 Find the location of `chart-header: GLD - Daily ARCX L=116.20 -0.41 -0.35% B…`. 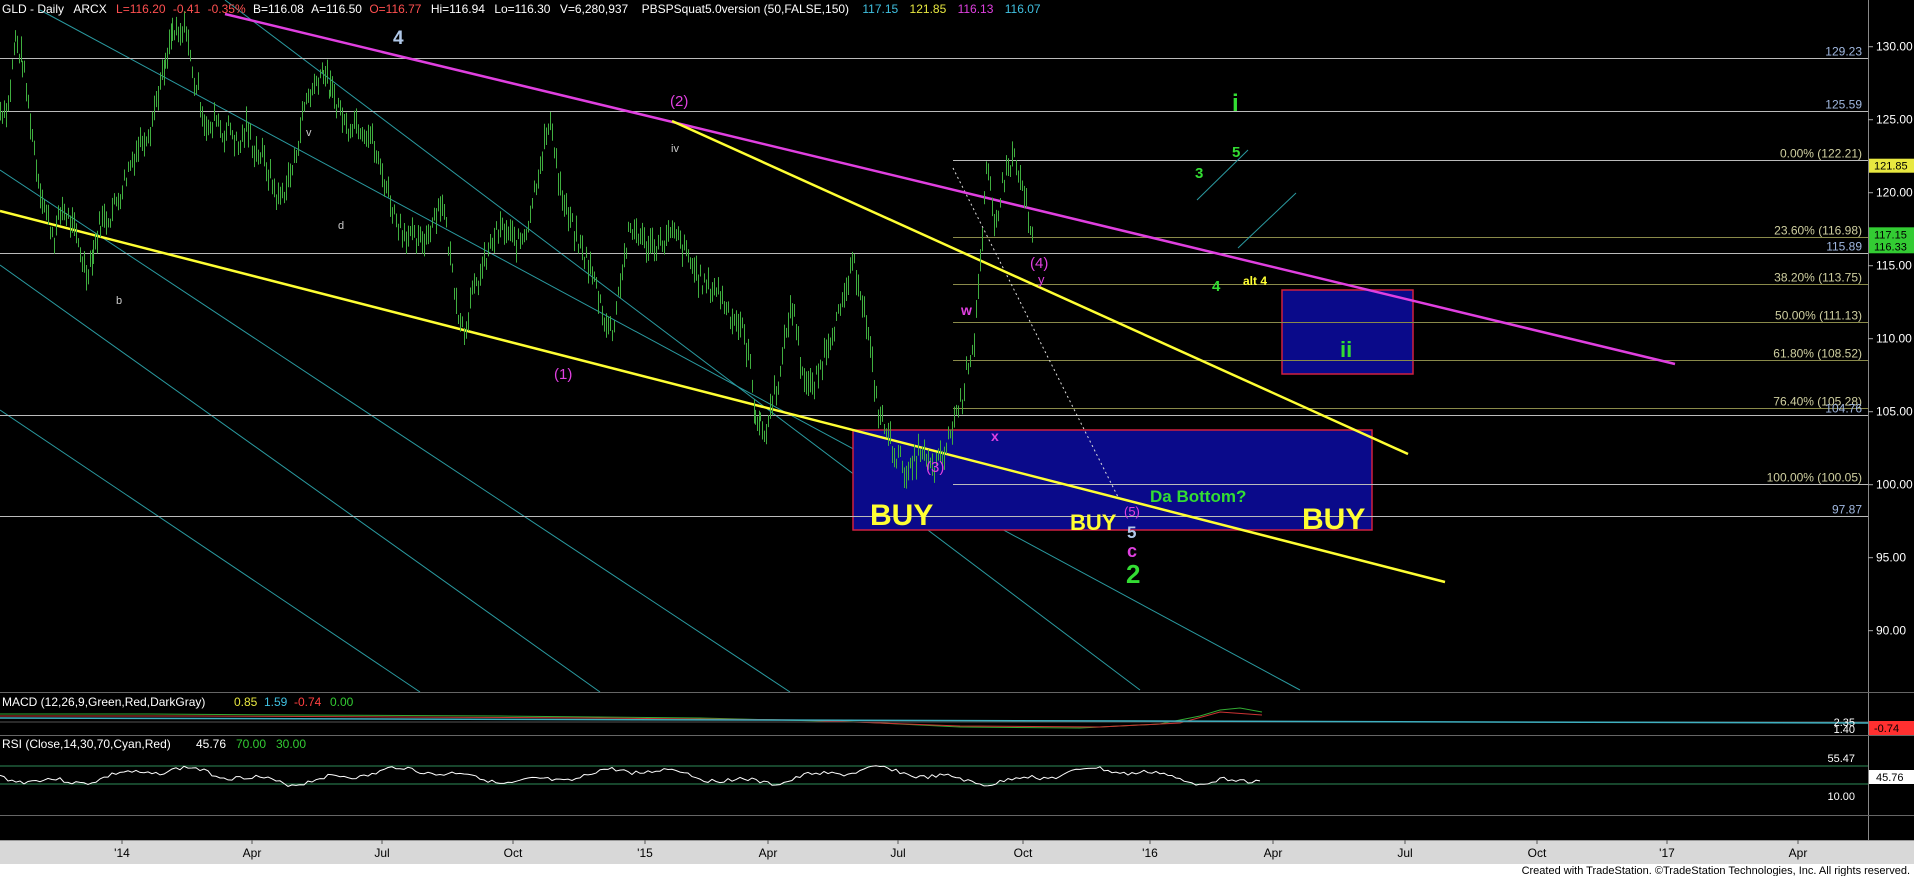

chart-header: GLD - Daily ARCX L=116.20 -0.41 -0.35% B… is located at coordinates (521, 10).